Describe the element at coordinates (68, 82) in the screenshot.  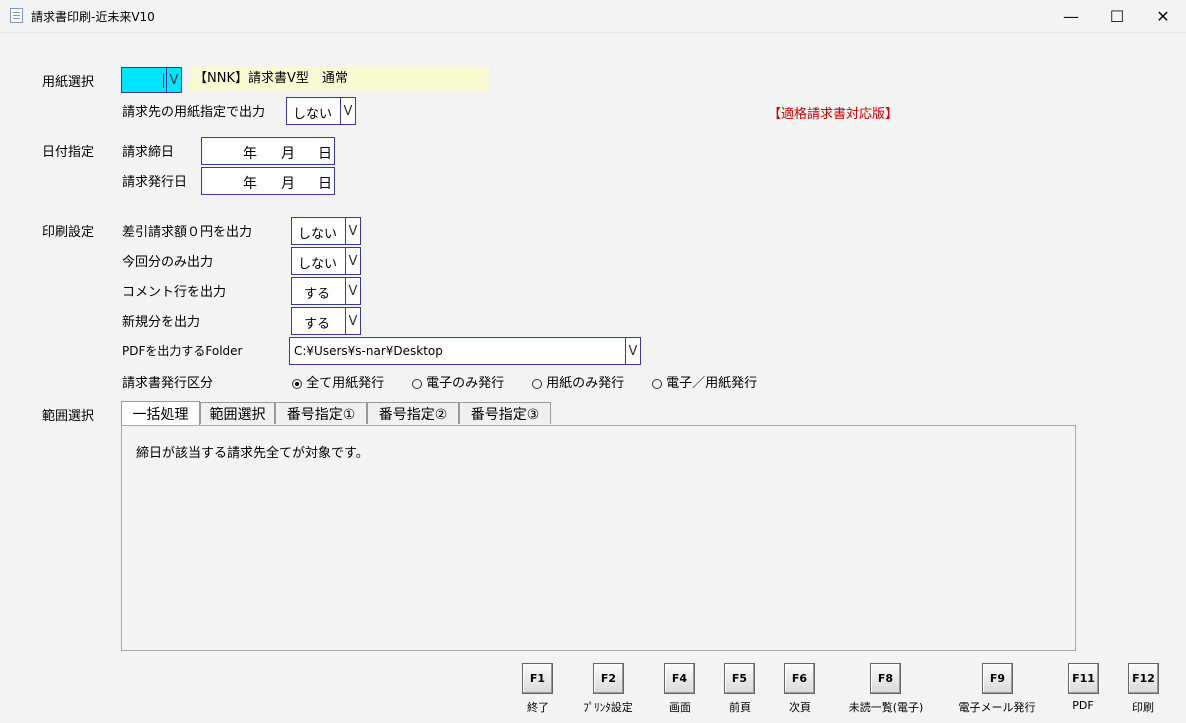
I see `paper-section-label: 用紙選択` at that location.